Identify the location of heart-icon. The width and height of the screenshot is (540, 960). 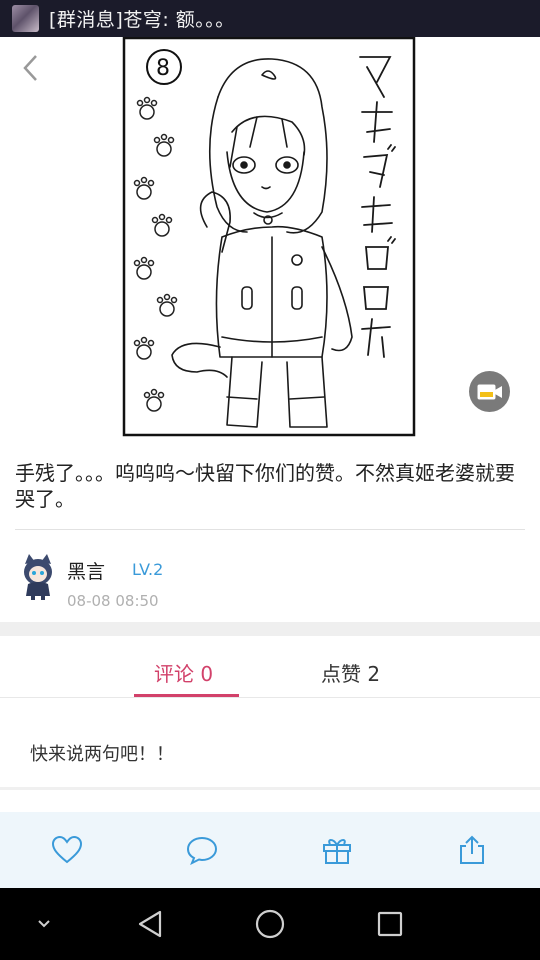
(67, 849).